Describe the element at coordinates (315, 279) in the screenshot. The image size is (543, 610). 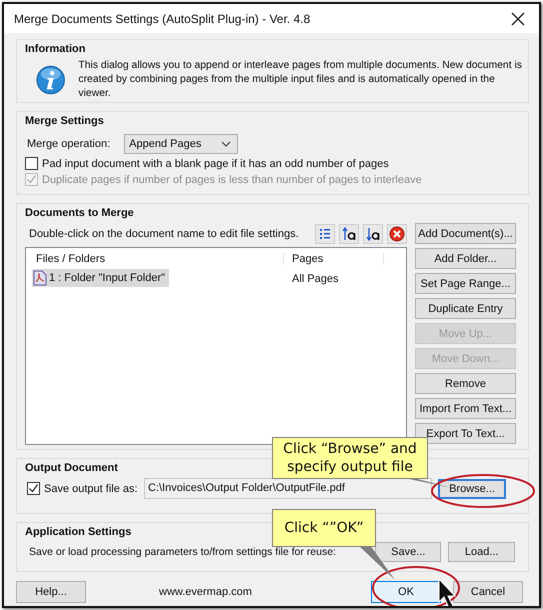
I see `table-cell-text: All Pages` at that location.